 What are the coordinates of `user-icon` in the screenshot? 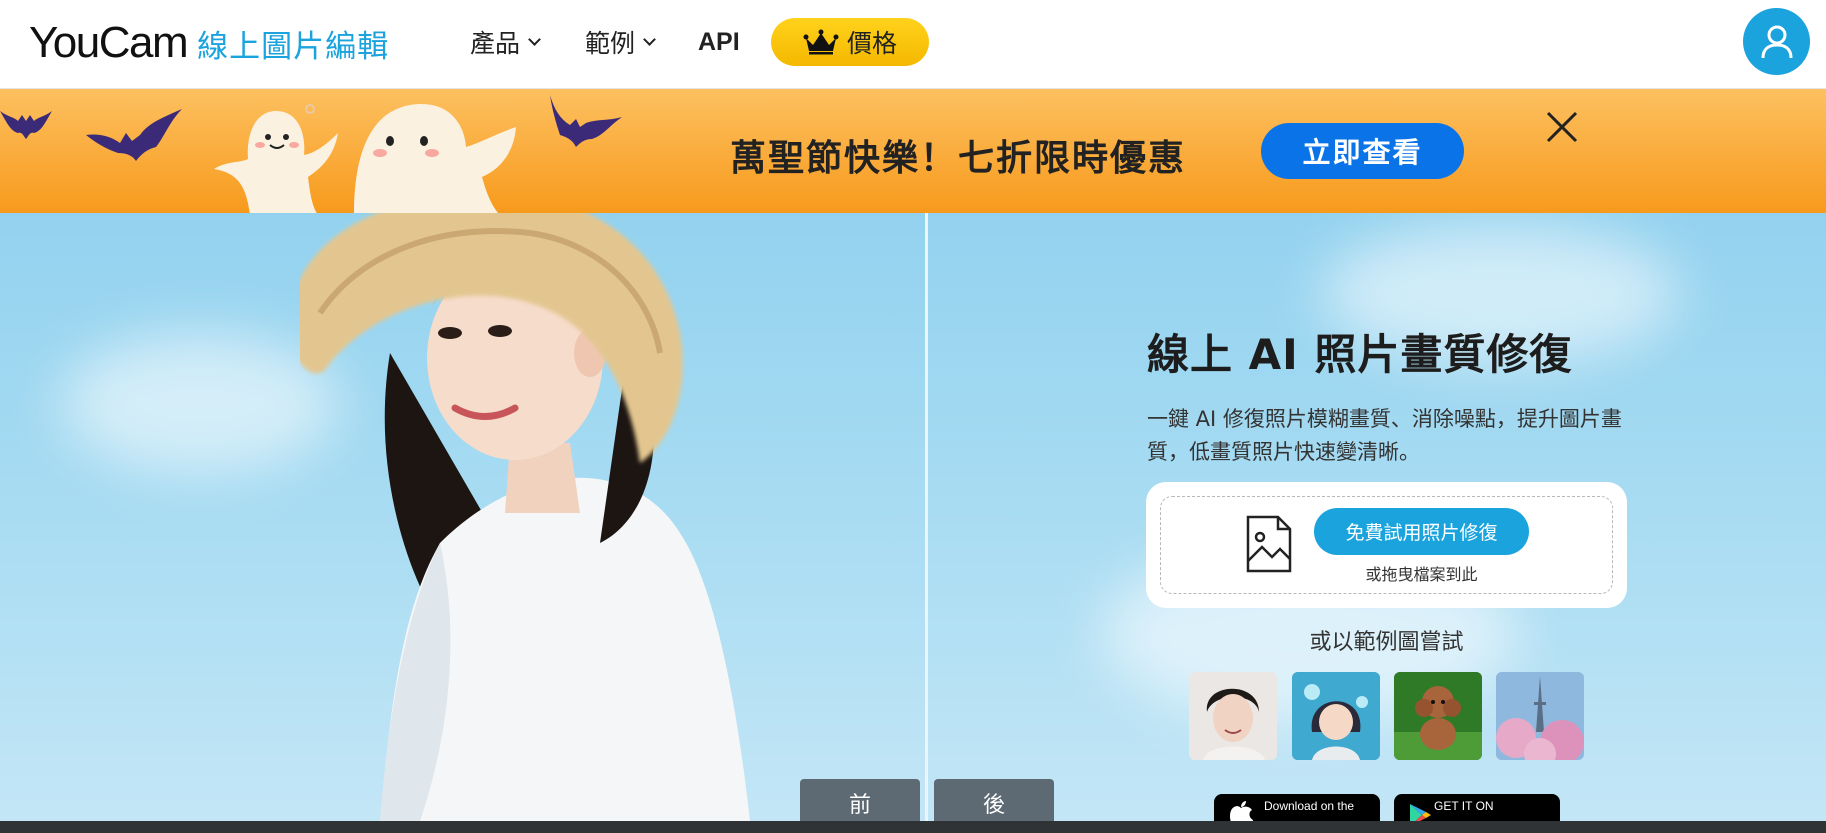 It's located at (1776, 41).